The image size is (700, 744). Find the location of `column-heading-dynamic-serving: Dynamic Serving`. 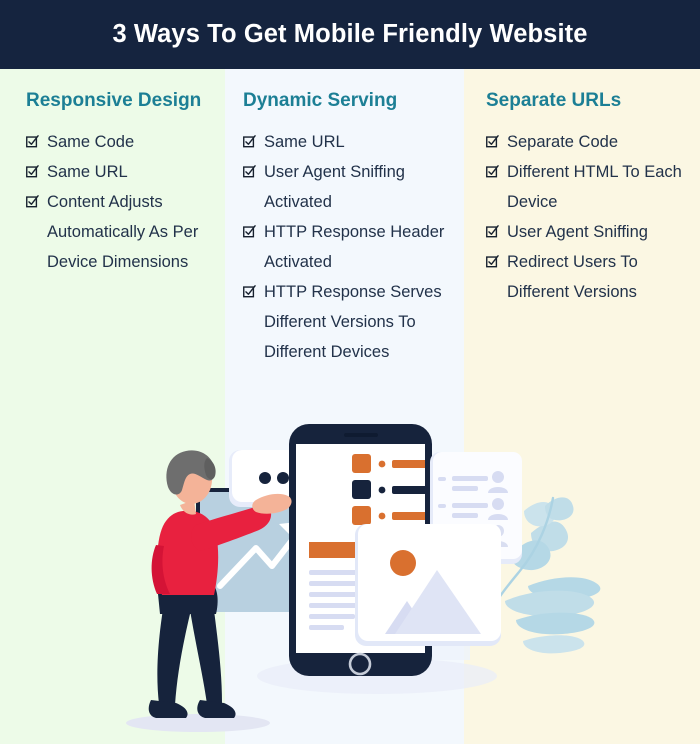

column-heading-dynamic-serving: Dynamic Serving is located at coordinates (320, 100).